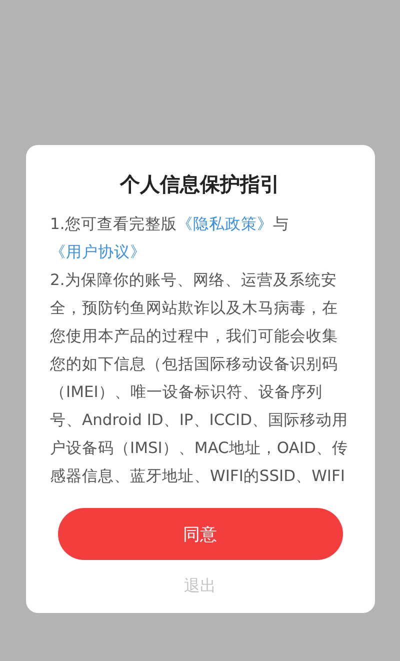  I want to click on exit-button: 退出, so click(200, 586).